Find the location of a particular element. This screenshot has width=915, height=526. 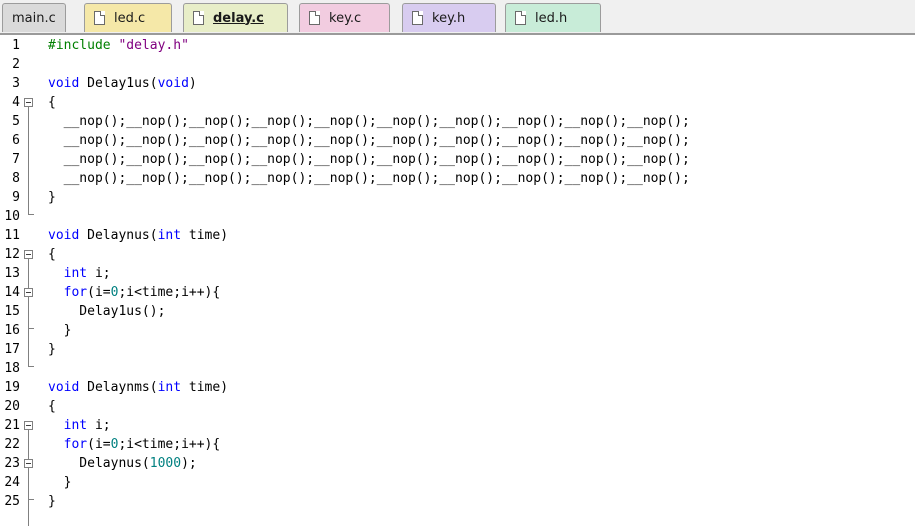

tab-key-h: key.h is located at coordinates (449, 17).